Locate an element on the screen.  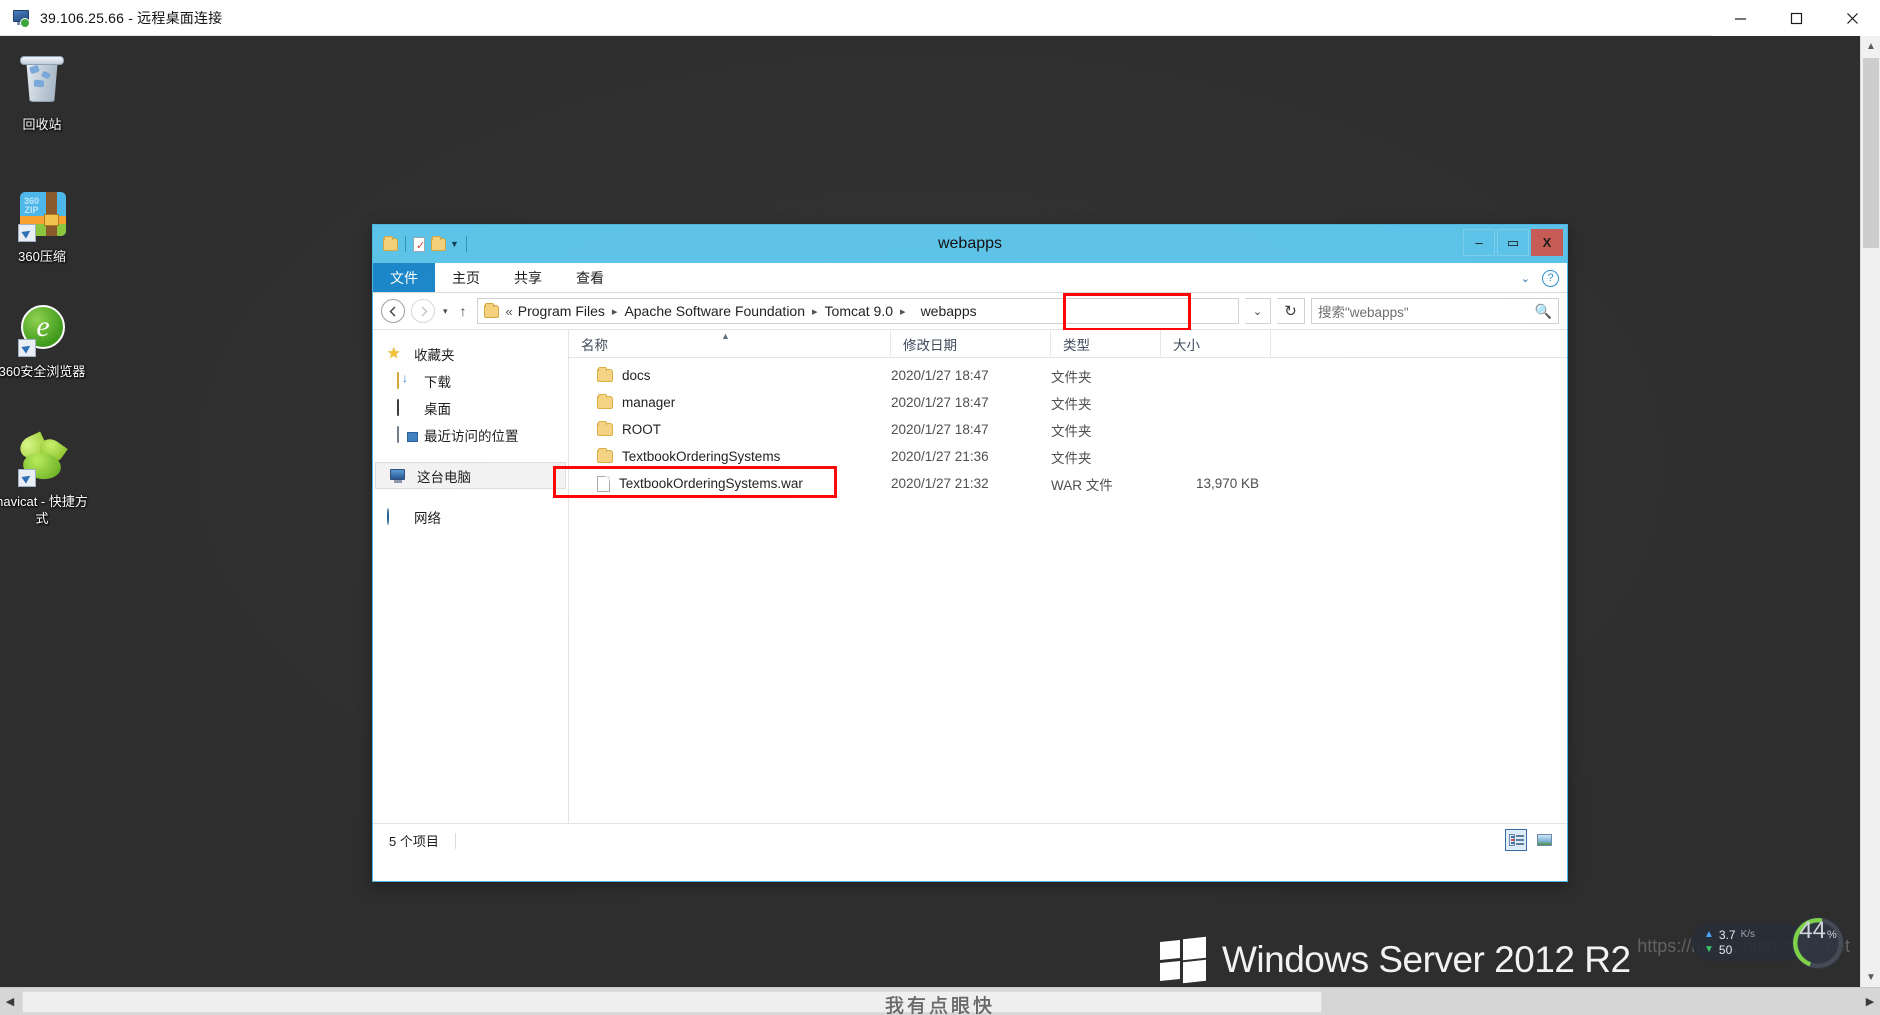
chevron-down-icon: ▼ is located at coordinates (454, 244).